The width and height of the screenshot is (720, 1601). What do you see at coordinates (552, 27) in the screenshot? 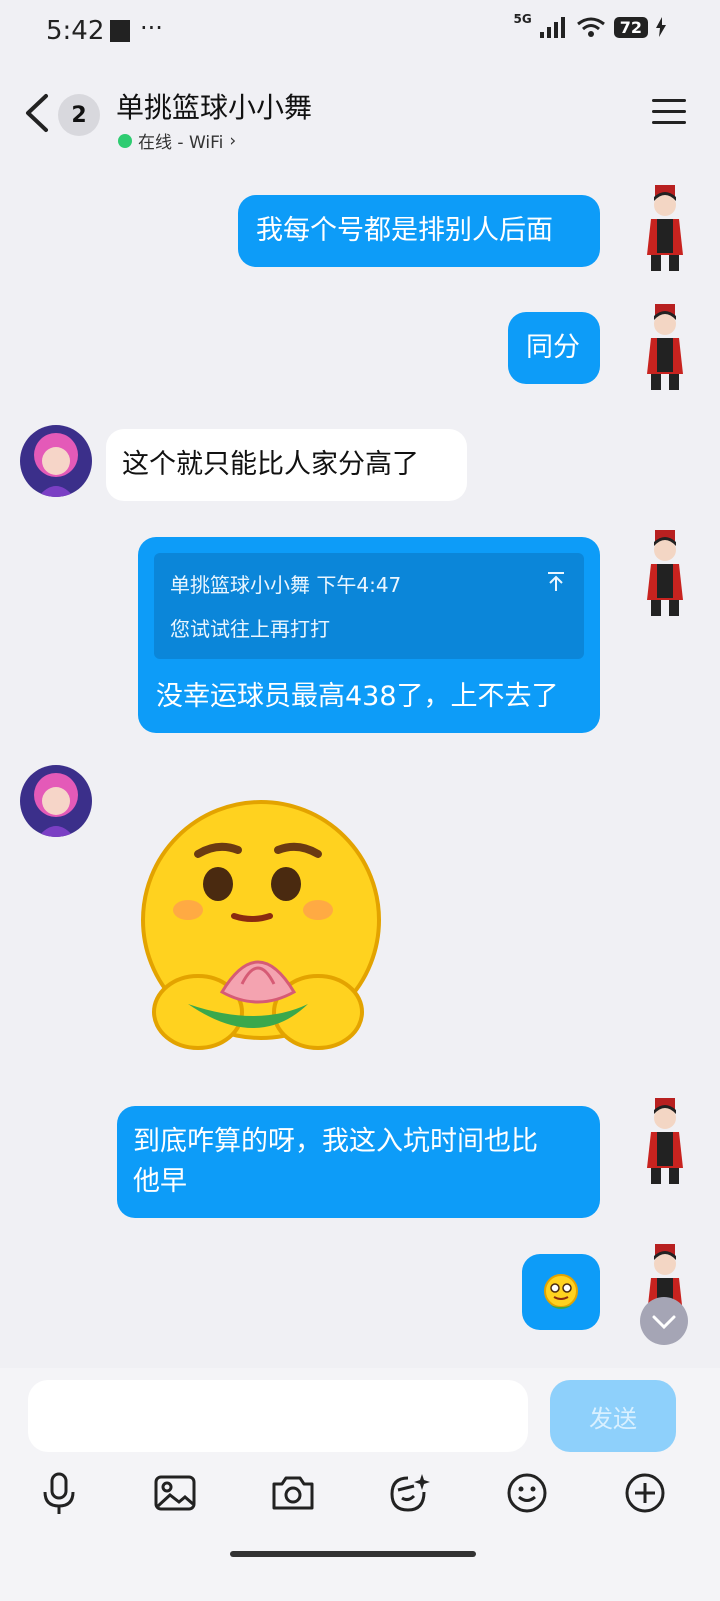
I see `signal-icon` at bounding box center [552, 27].